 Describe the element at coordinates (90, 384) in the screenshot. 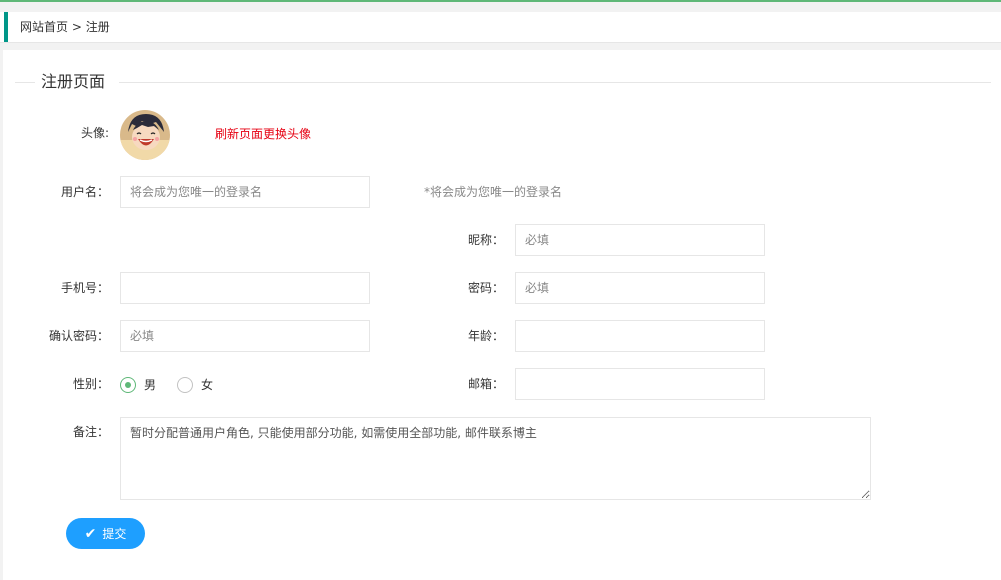

I see `gender-label: 性别：` at that location.